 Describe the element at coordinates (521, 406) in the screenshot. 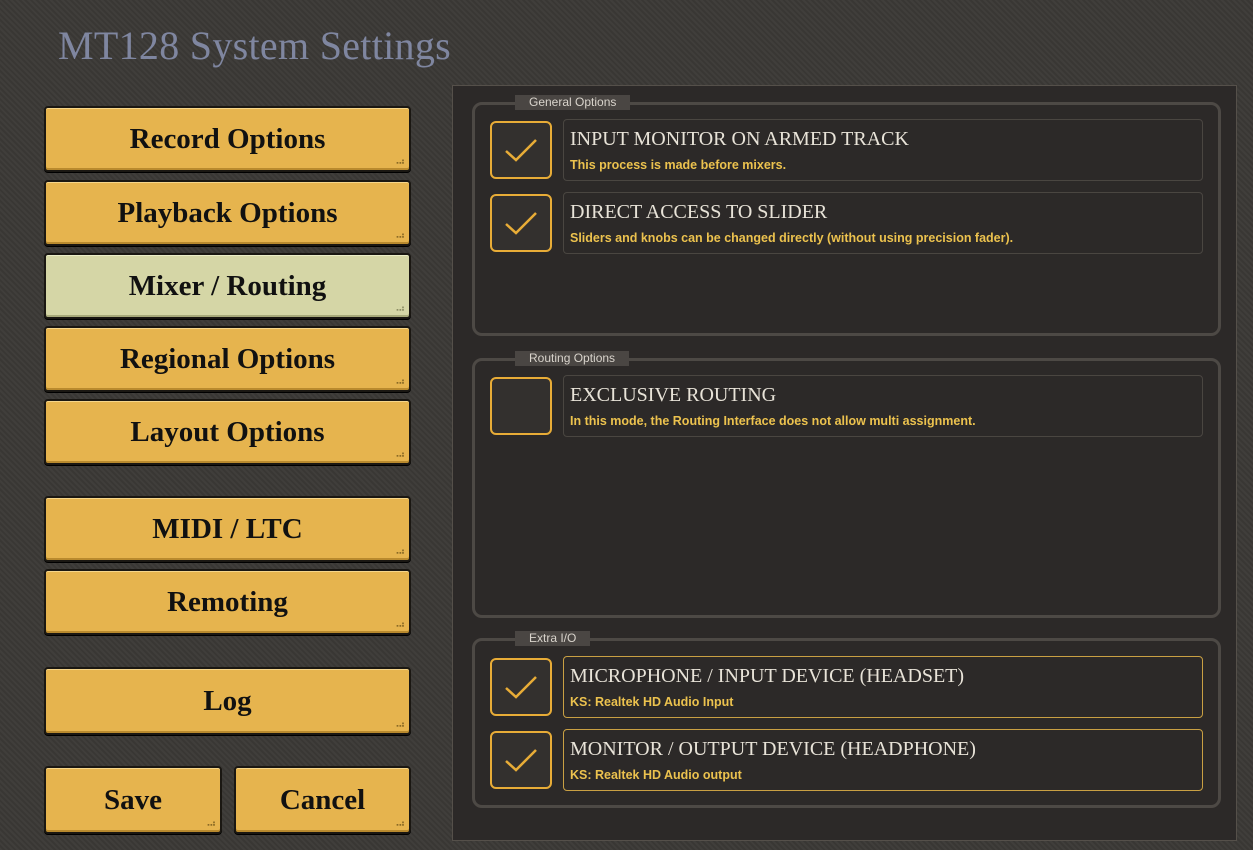

I see `exclusive-routing-checkbox` at that location.